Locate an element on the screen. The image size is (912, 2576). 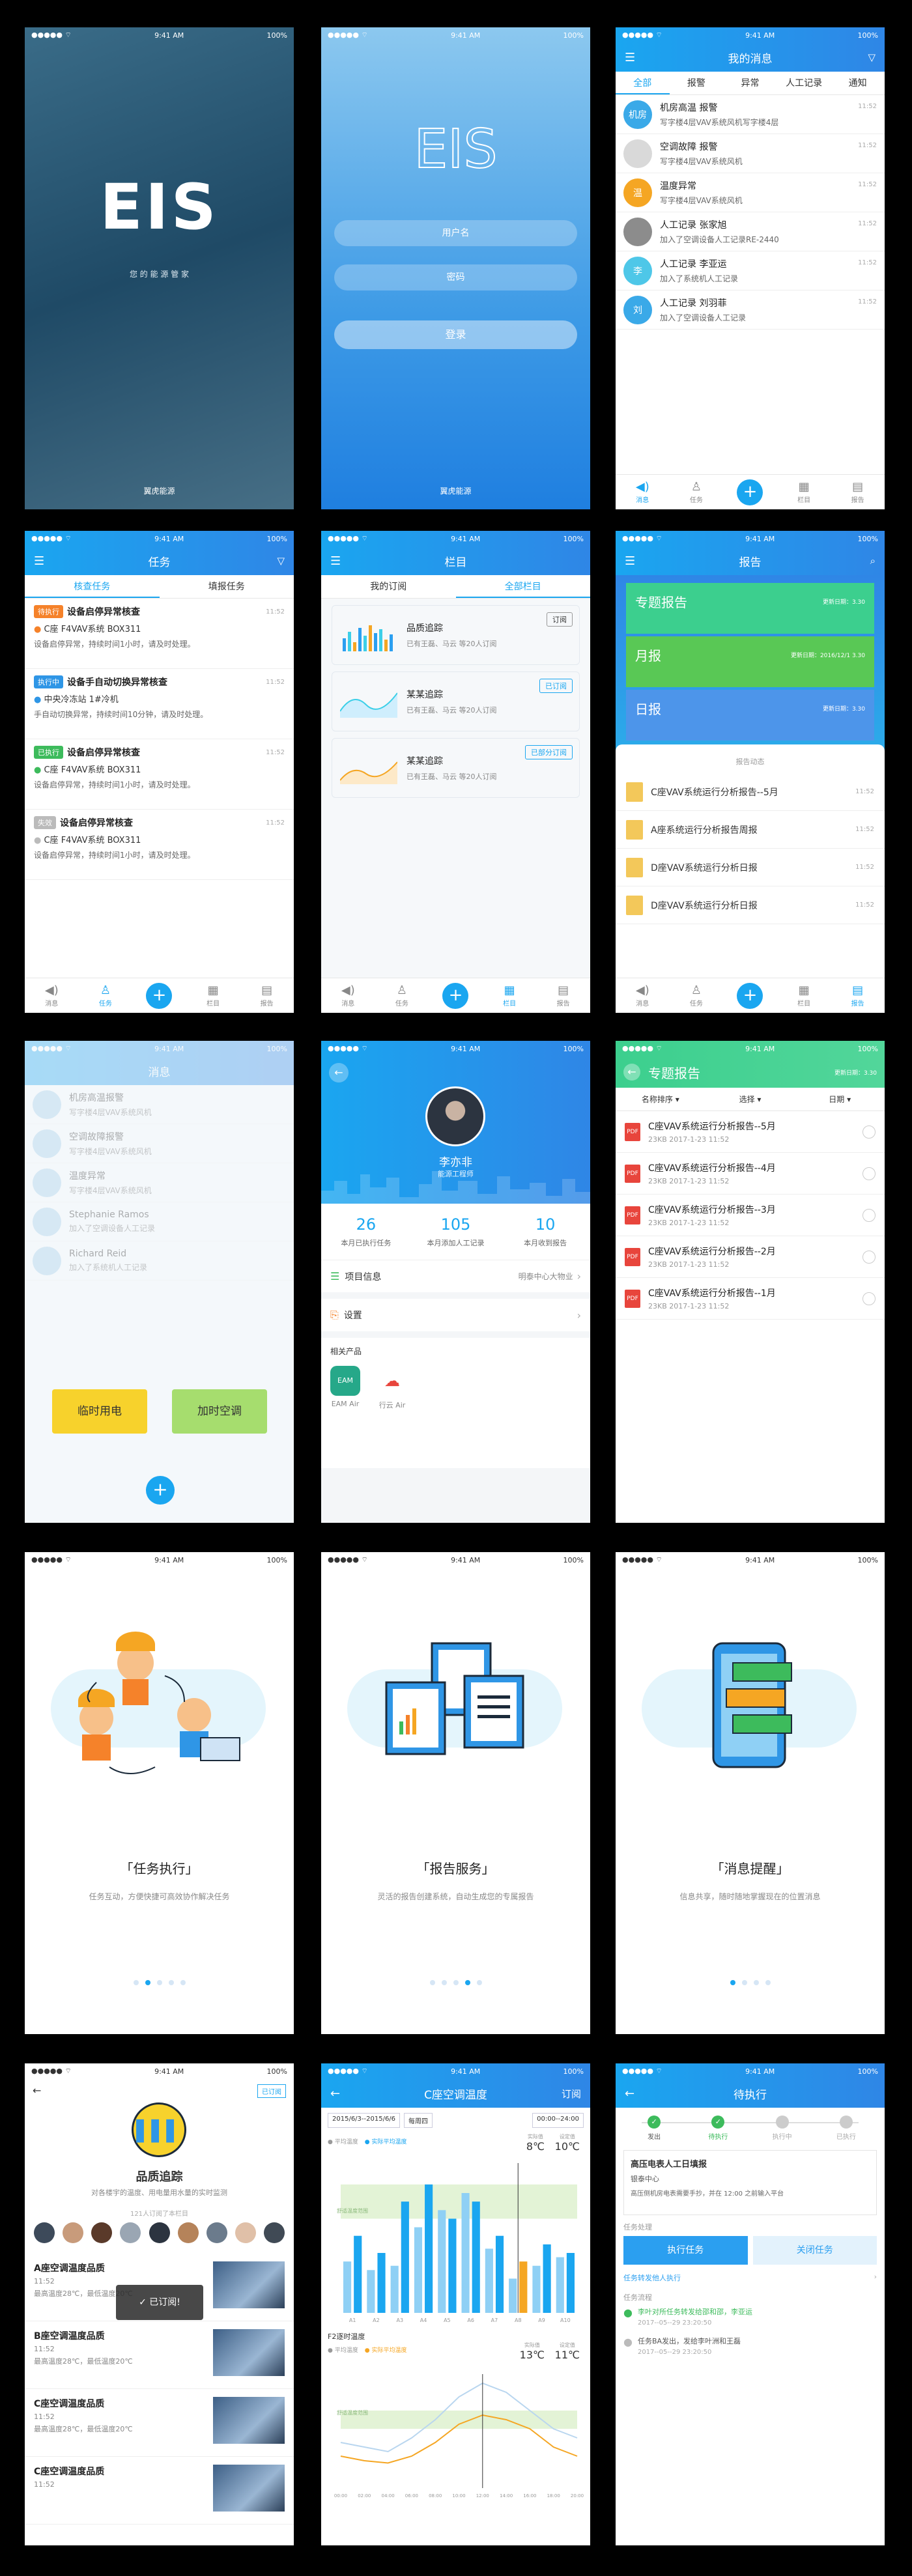
app-eam: EAM EAM Air is located at coordinates (345, 1388).